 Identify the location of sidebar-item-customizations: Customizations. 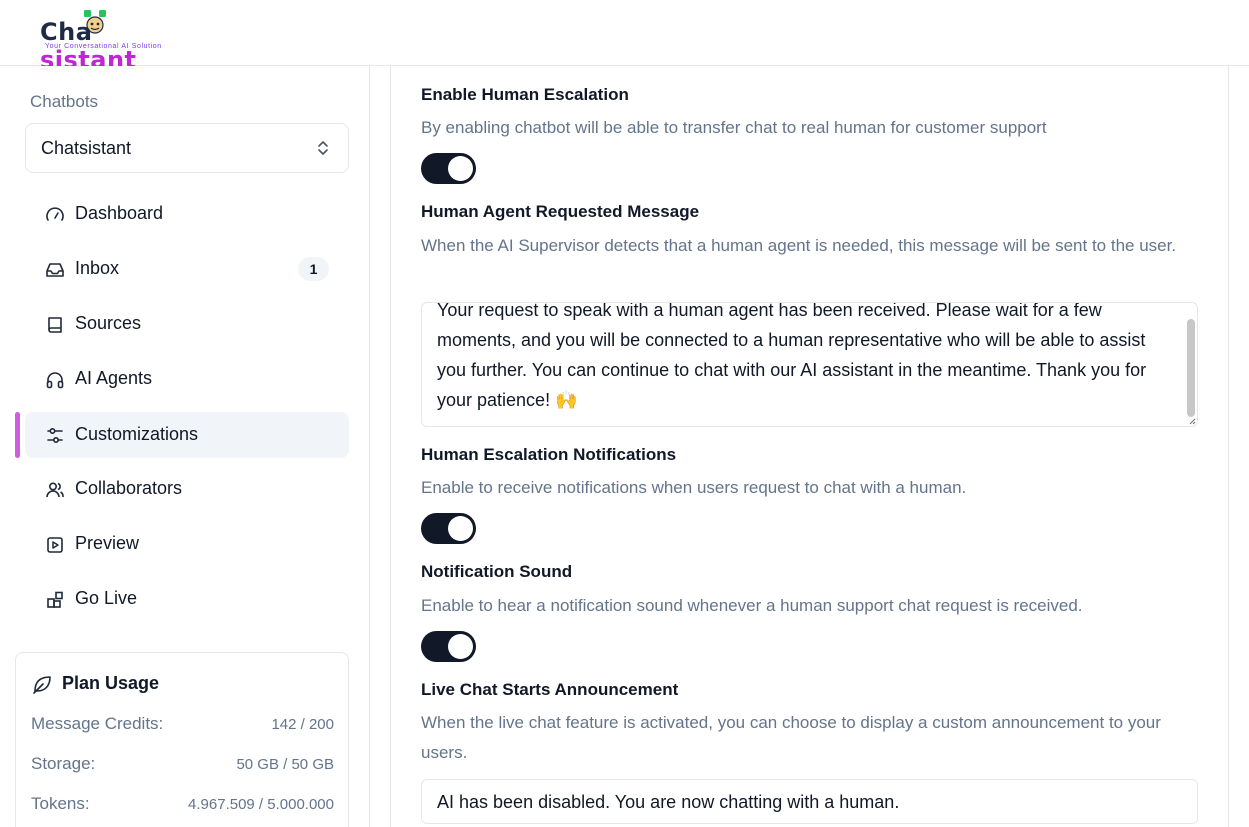
(187, 435).